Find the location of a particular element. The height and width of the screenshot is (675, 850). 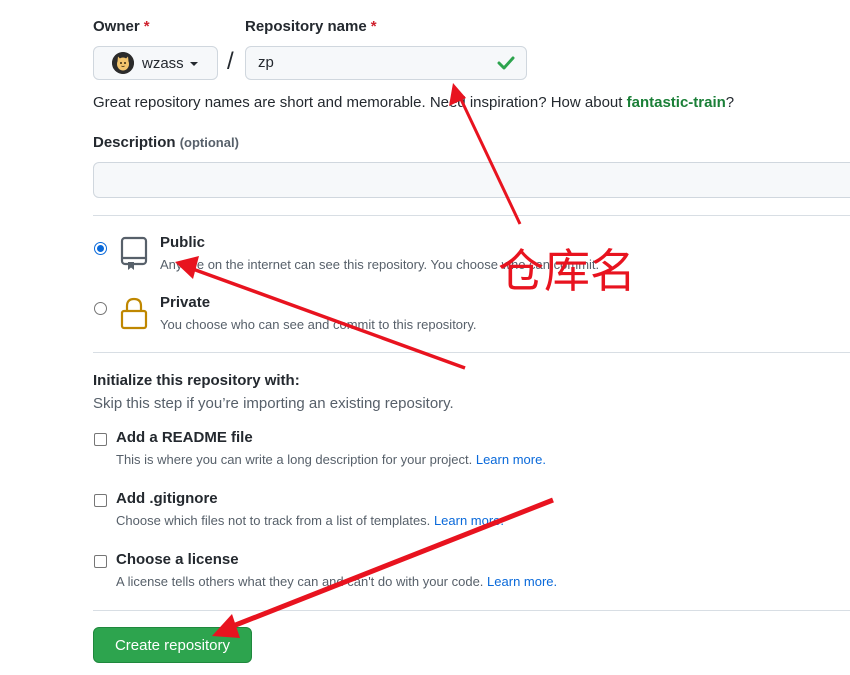

annotation-arrow-create is located at coordinates (383, 567).